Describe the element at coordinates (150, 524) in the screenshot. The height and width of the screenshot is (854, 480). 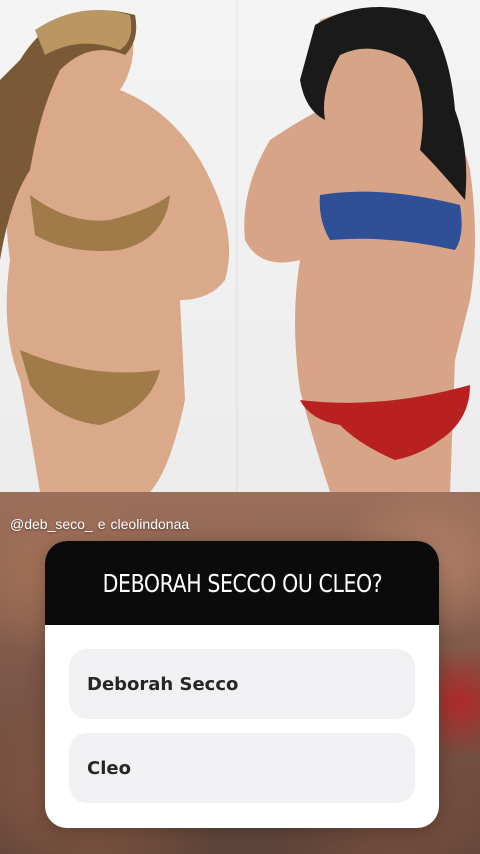
I see `mention-link-cleolindonaa: cleolindonaa` at that location.